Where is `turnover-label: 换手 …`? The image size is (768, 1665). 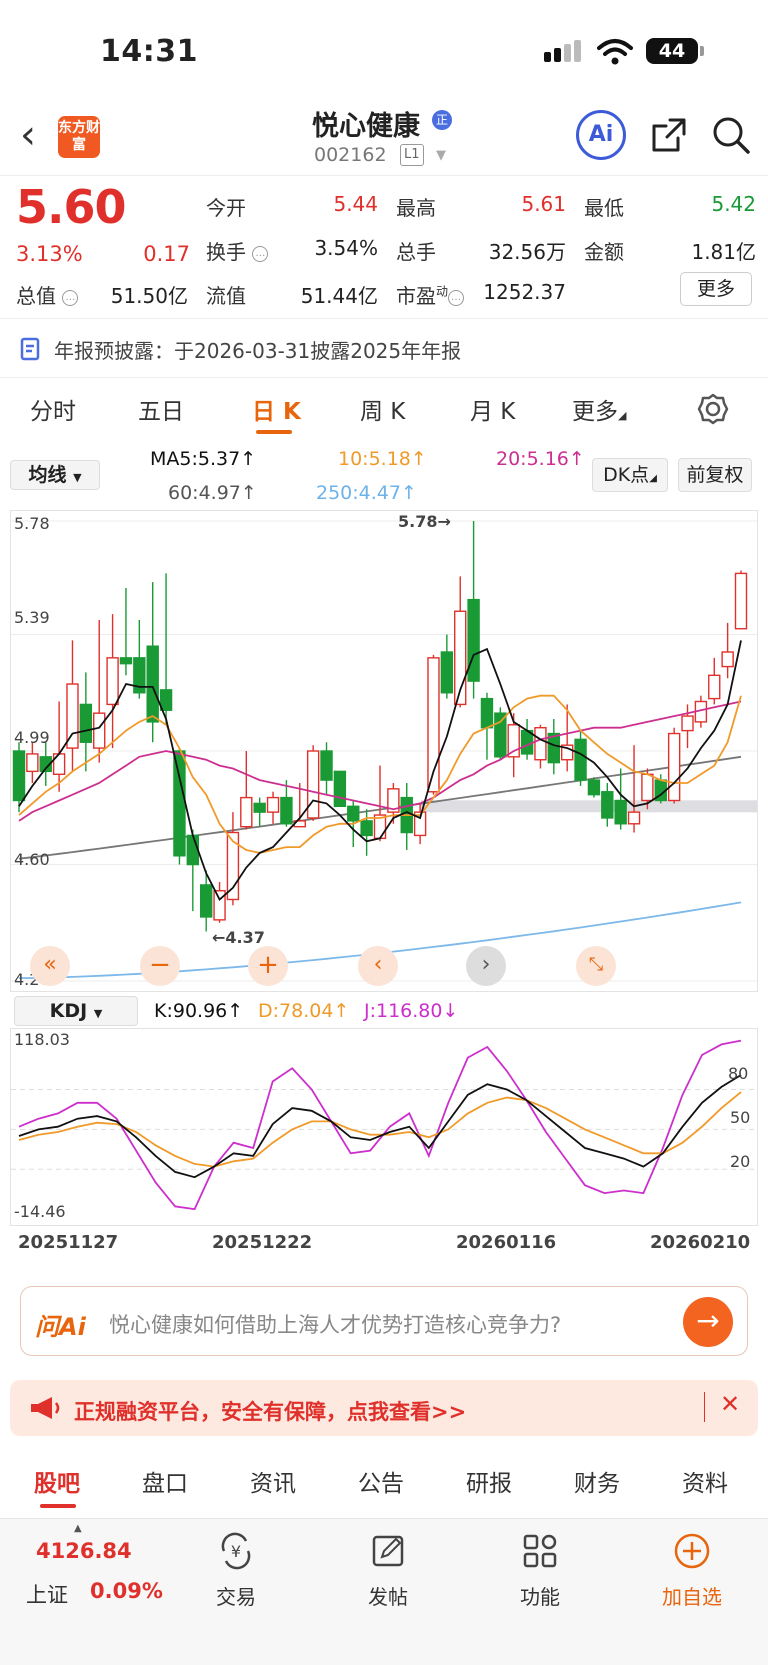
turnover-label: 换手 … is located at coordinates (237, 250).